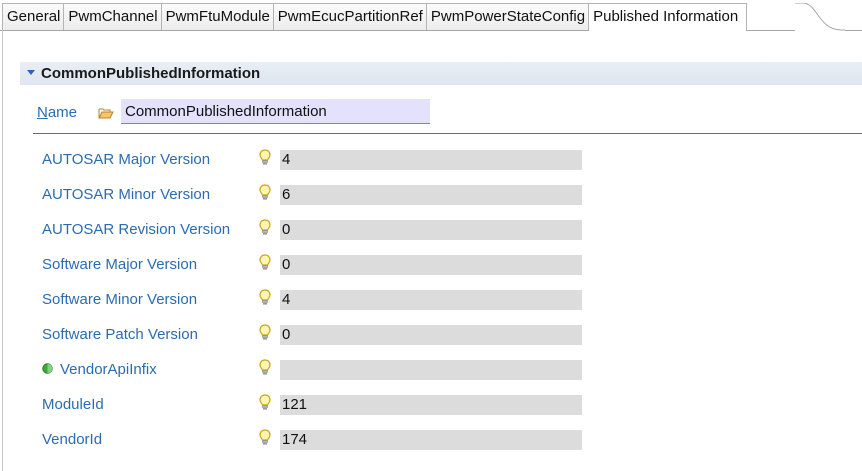 This screenshot has height=471, width=862. What do you see at coordinates (47, 368) in the screenshot?
I see `green-status-icon` at bounding box center [47, 368].